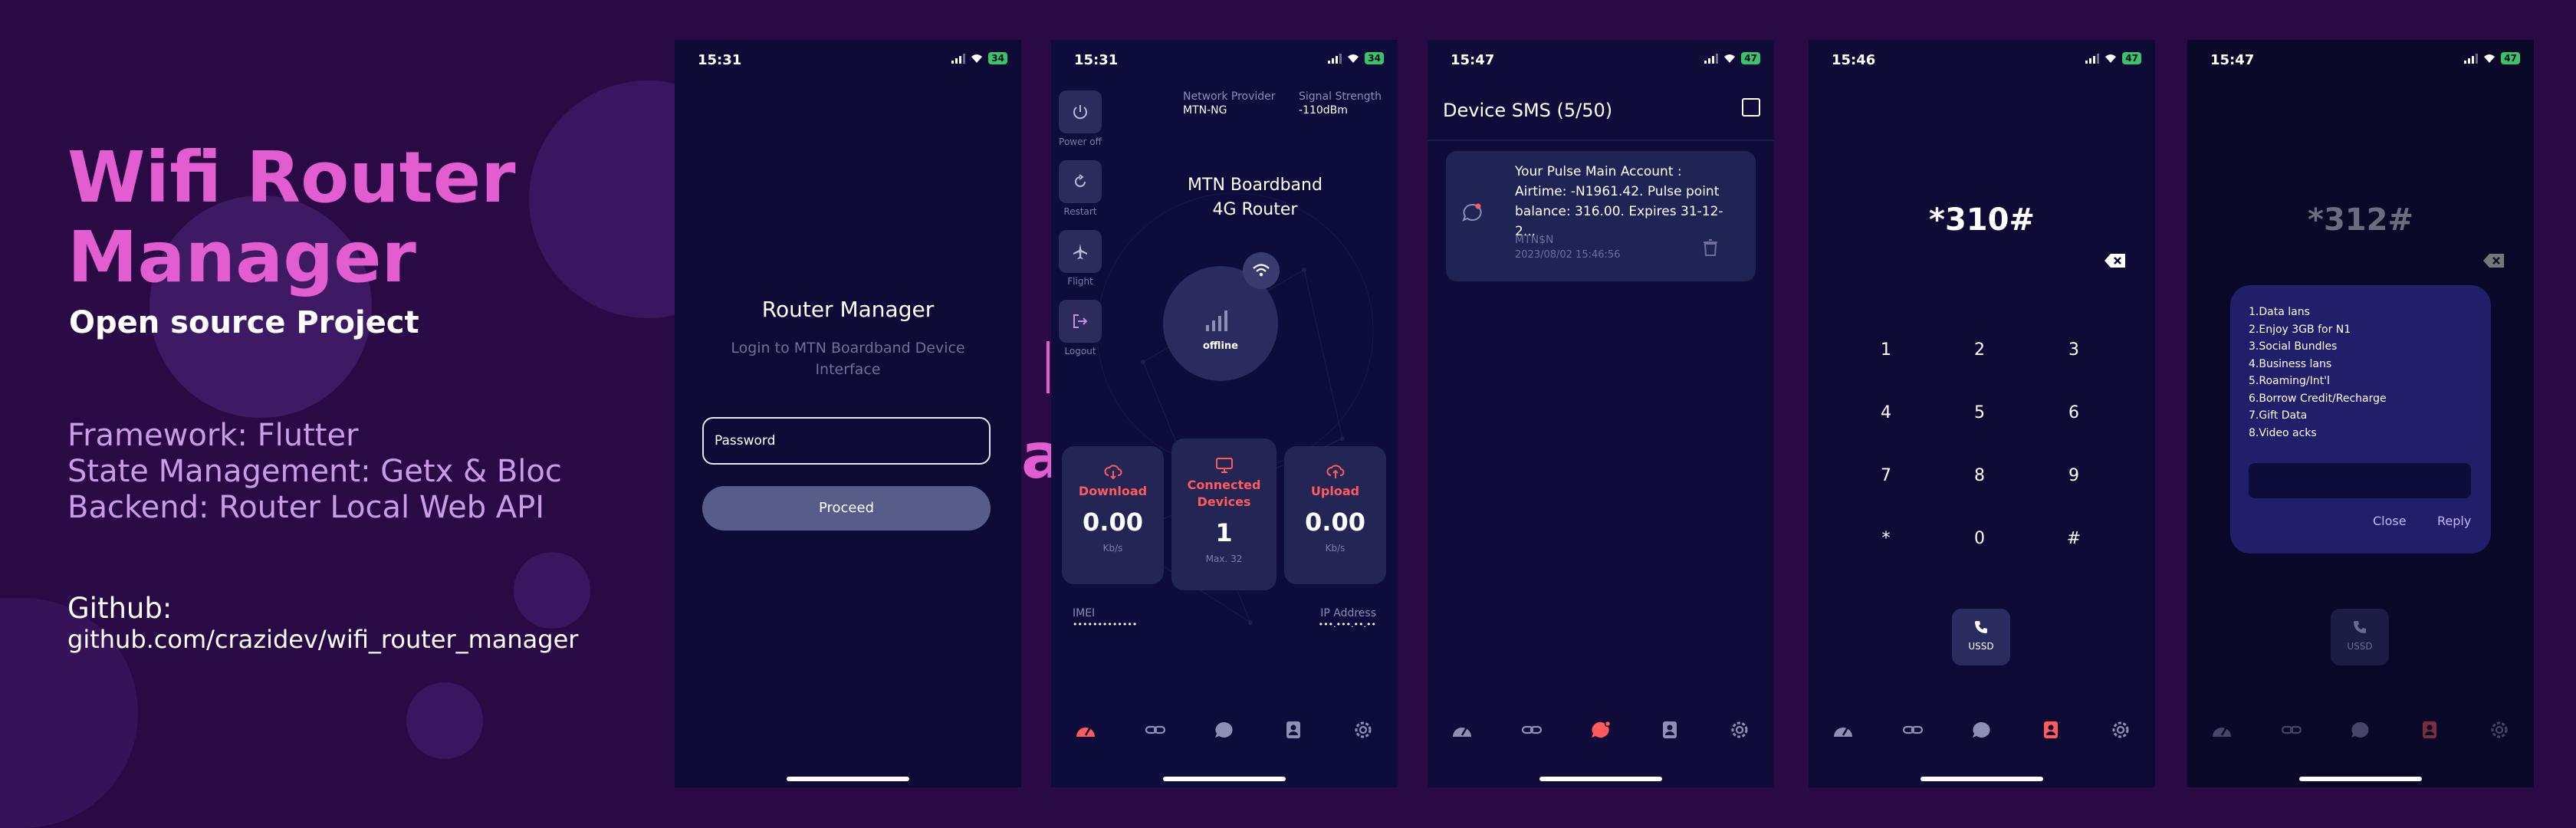  What do you see at coordinates (1224, 485) in the screenshot?
I see `connected-label-line1: Connected` at bounding box center [1224, 485].